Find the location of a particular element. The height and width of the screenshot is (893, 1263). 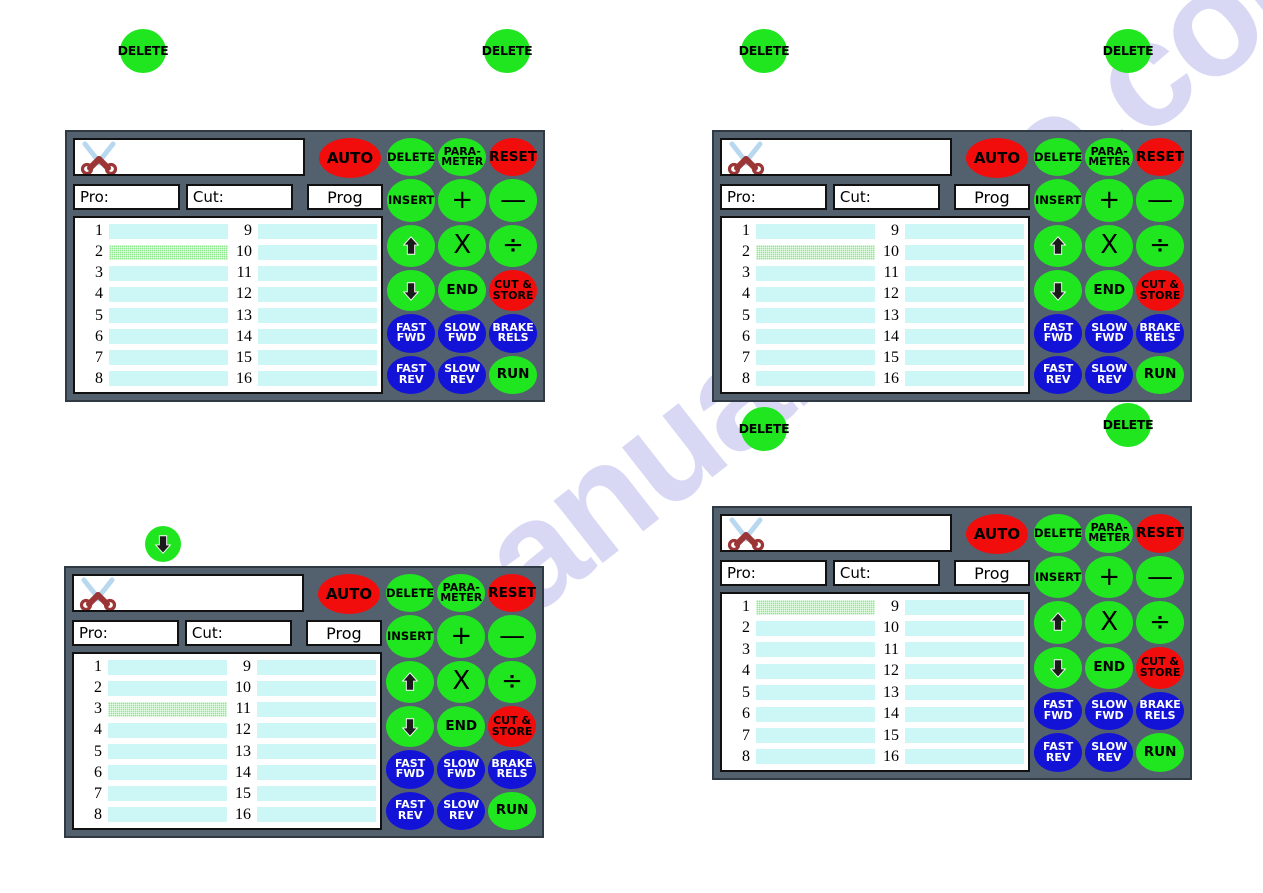

callout-delete-1: DELETE is located at coordinates (143, 51).